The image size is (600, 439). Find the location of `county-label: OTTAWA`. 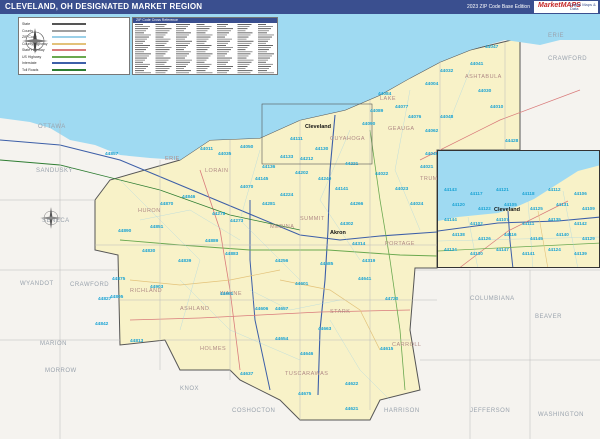

county-label: OTTAWA is located at coordinates (52, 127).